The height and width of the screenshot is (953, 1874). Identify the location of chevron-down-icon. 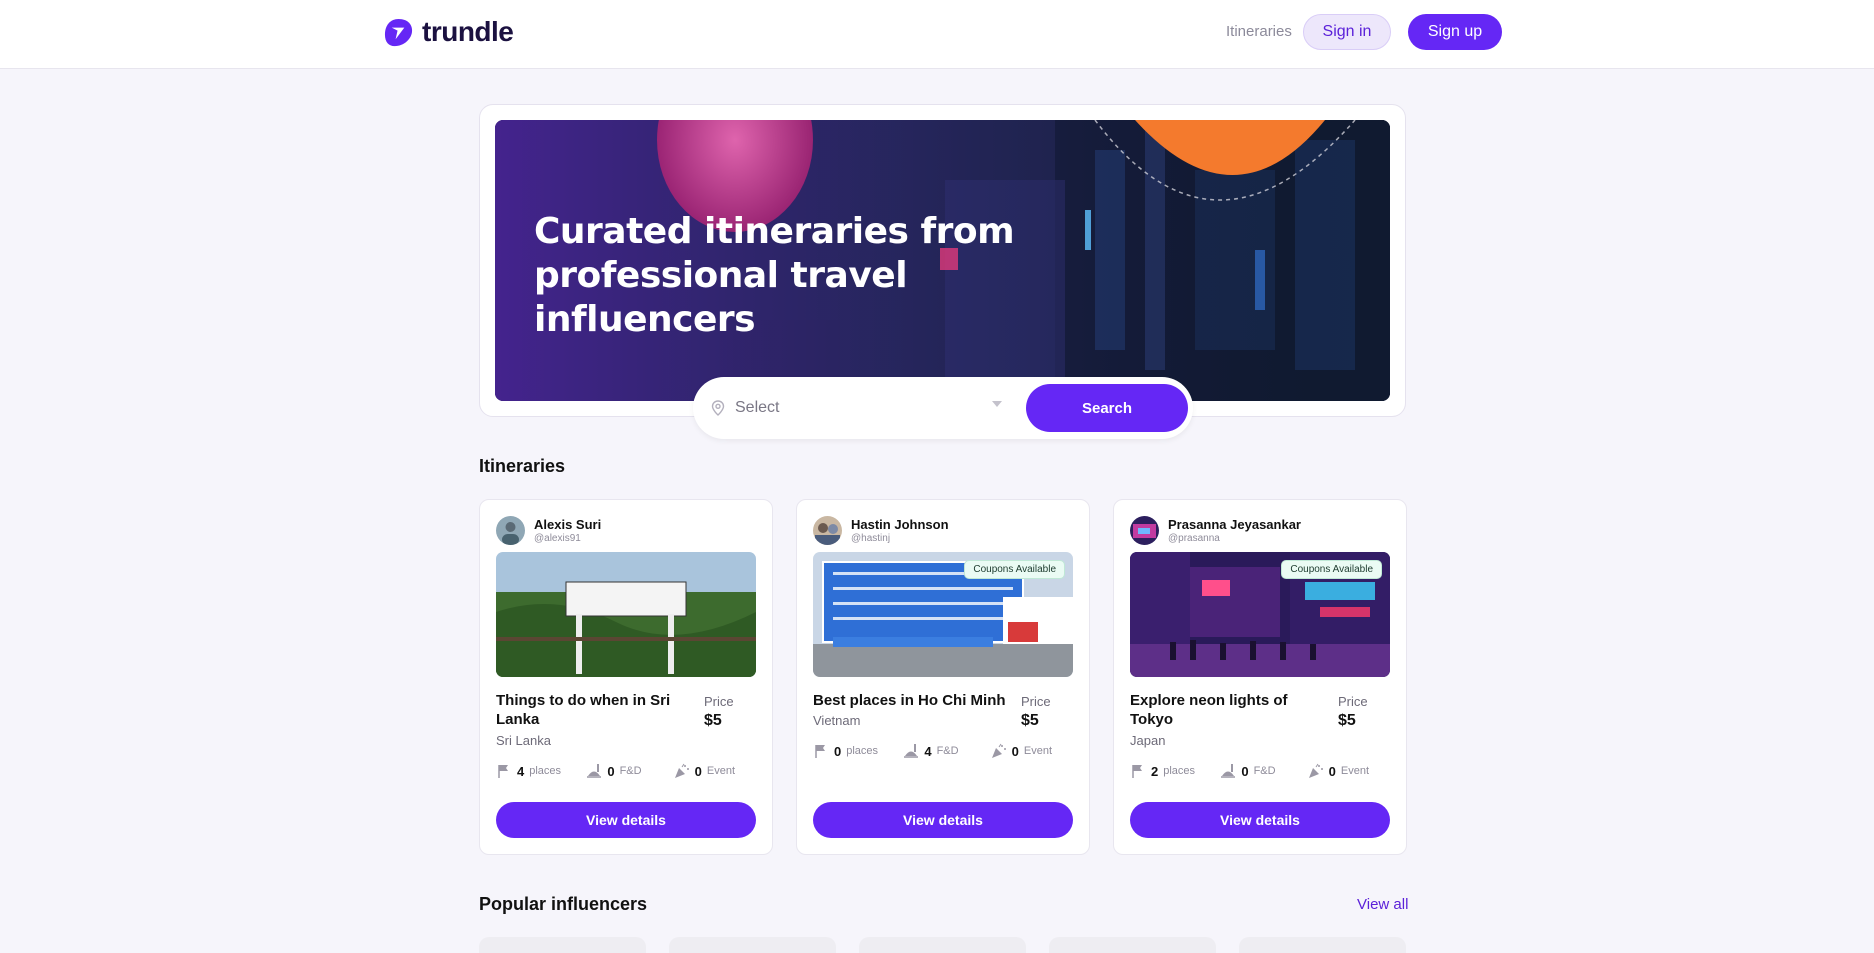
(997, 404).